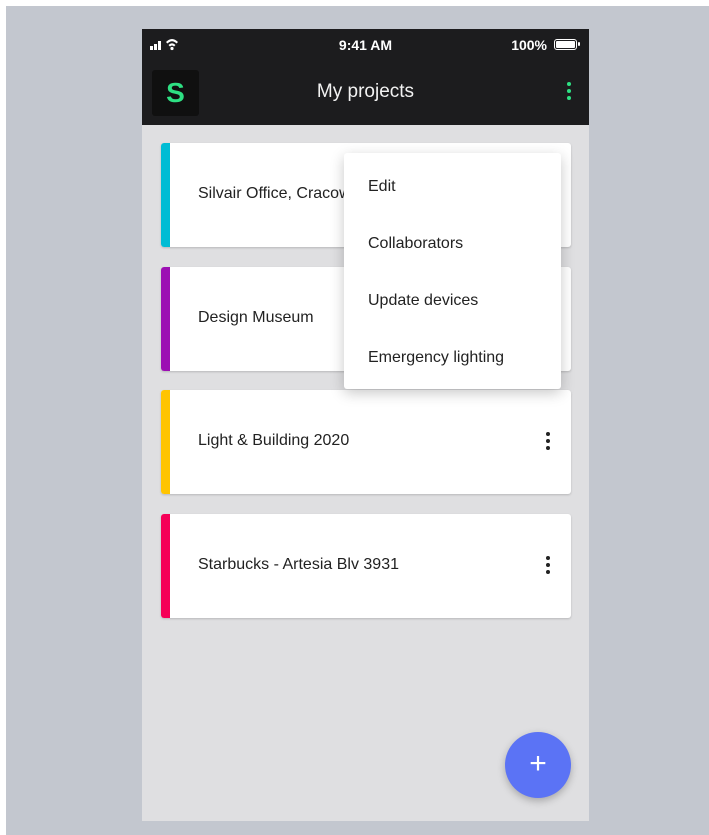  I want to click on battery-icon, so click(567, 44).